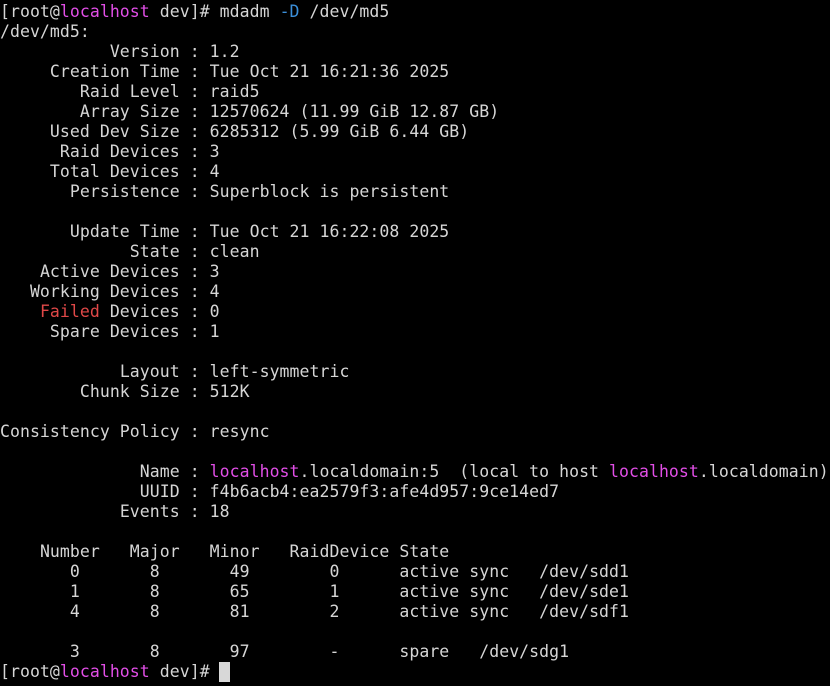 The image size is (830, 686). I want to click on row-raid-device: 1, so click(334, 591).